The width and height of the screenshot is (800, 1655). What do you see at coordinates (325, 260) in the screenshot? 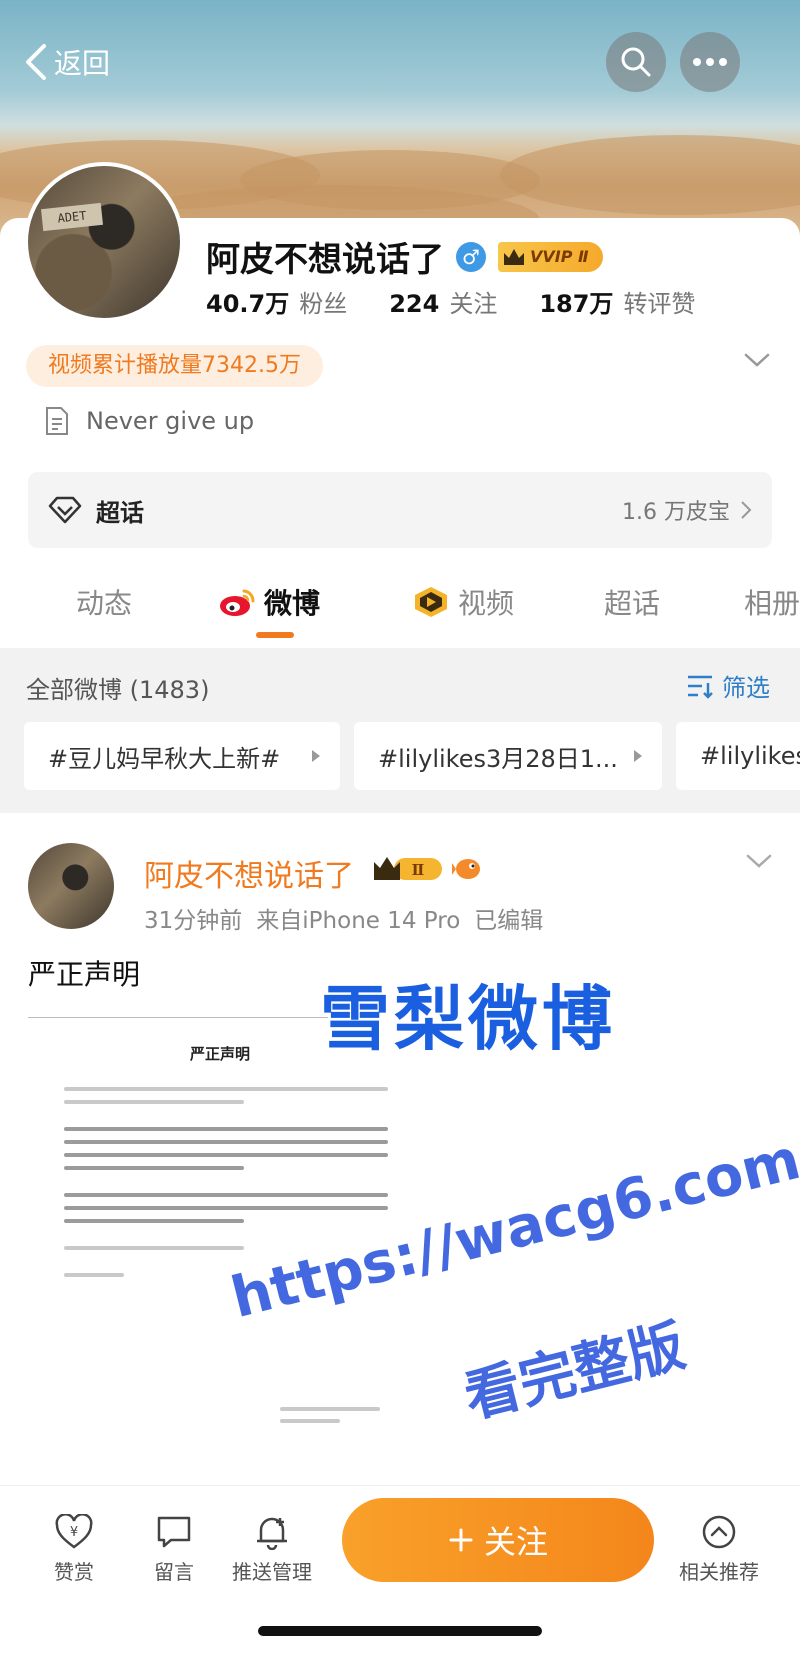
I see `profile-name: 阿皮不想说话了` at bounding box center [325, 260].